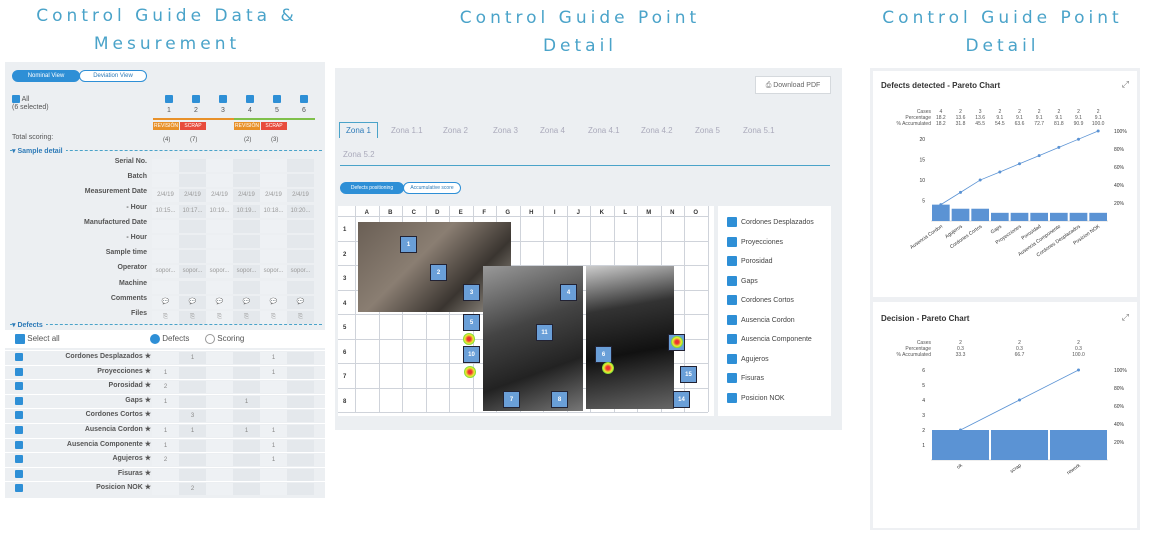  I want to click on defect-marker: 11, so click(544, 332).